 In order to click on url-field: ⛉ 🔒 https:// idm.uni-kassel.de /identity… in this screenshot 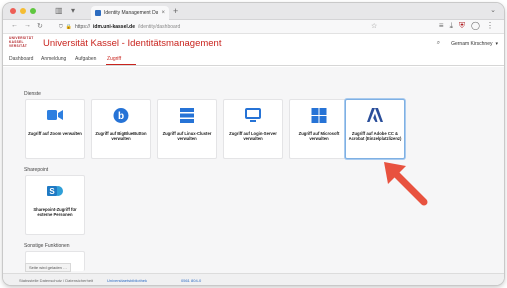, I will do `click(224, 27)`.